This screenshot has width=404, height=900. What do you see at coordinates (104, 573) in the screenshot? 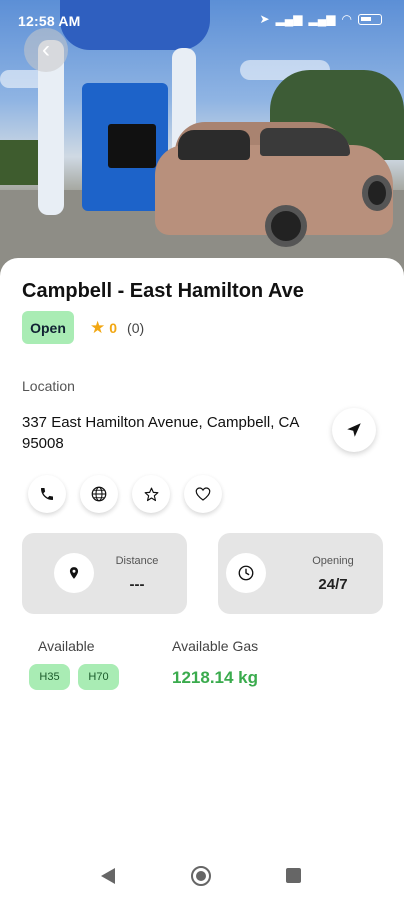
I see `distance-card: Distance ---` at bounding box center [104, 573].